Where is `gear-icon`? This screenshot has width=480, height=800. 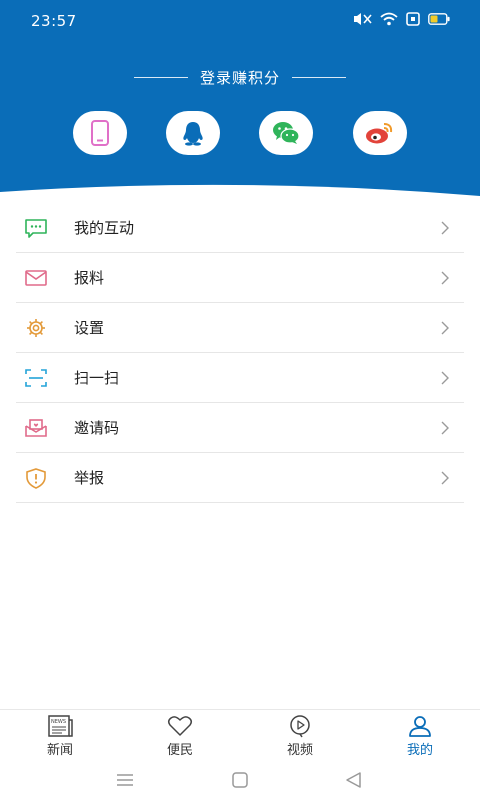 gear-icon is located at coordinates (36, 328).